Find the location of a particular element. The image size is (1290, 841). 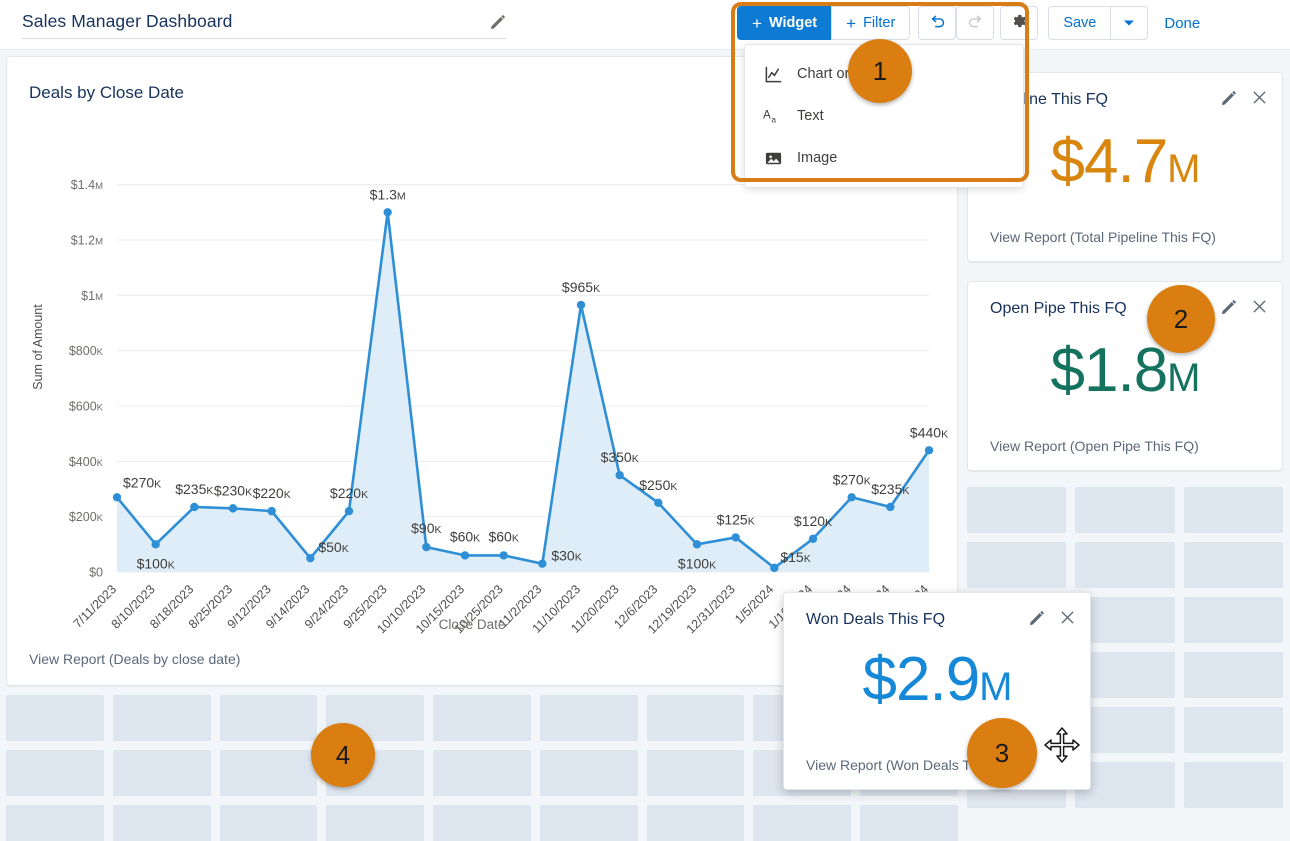

svg-text: $600K is located at coordinates (86, 407).